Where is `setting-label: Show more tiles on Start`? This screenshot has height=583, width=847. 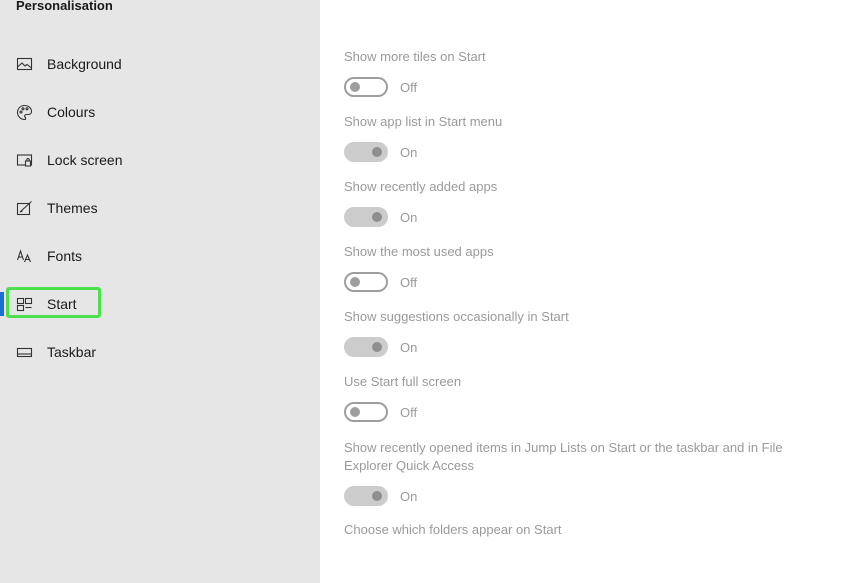 setting-label: Show more tiles on Start is located at coordinates (415, 56).